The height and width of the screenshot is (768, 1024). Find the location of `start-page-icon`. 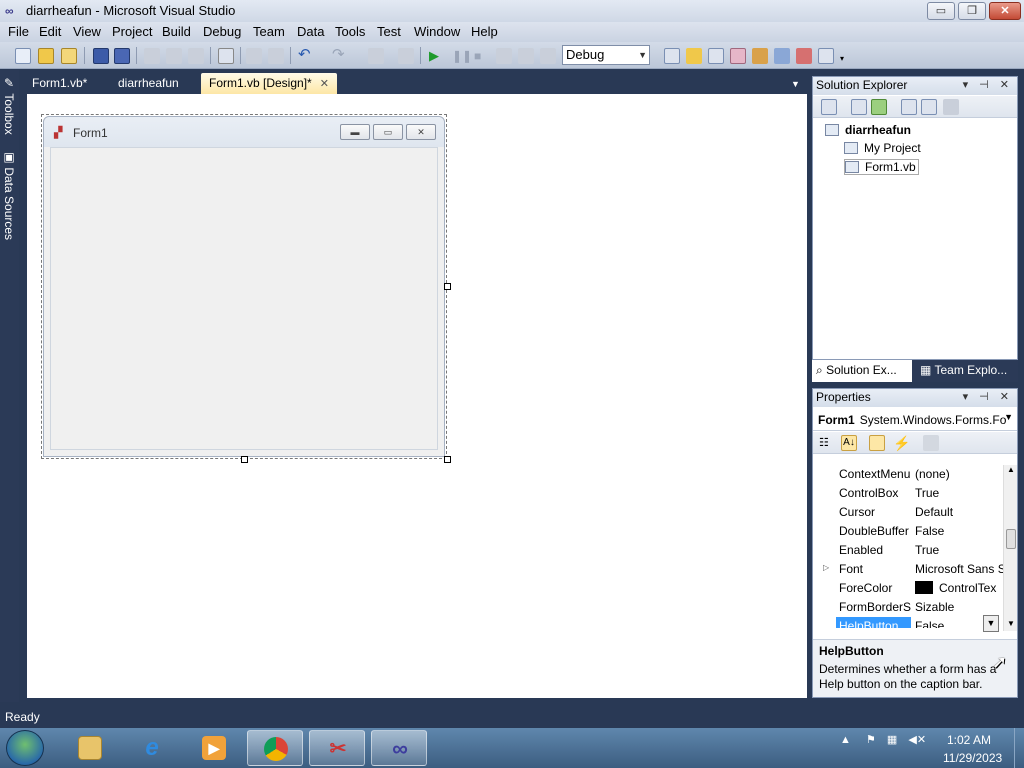

start-page-icon is located at coordinates (826, 56).